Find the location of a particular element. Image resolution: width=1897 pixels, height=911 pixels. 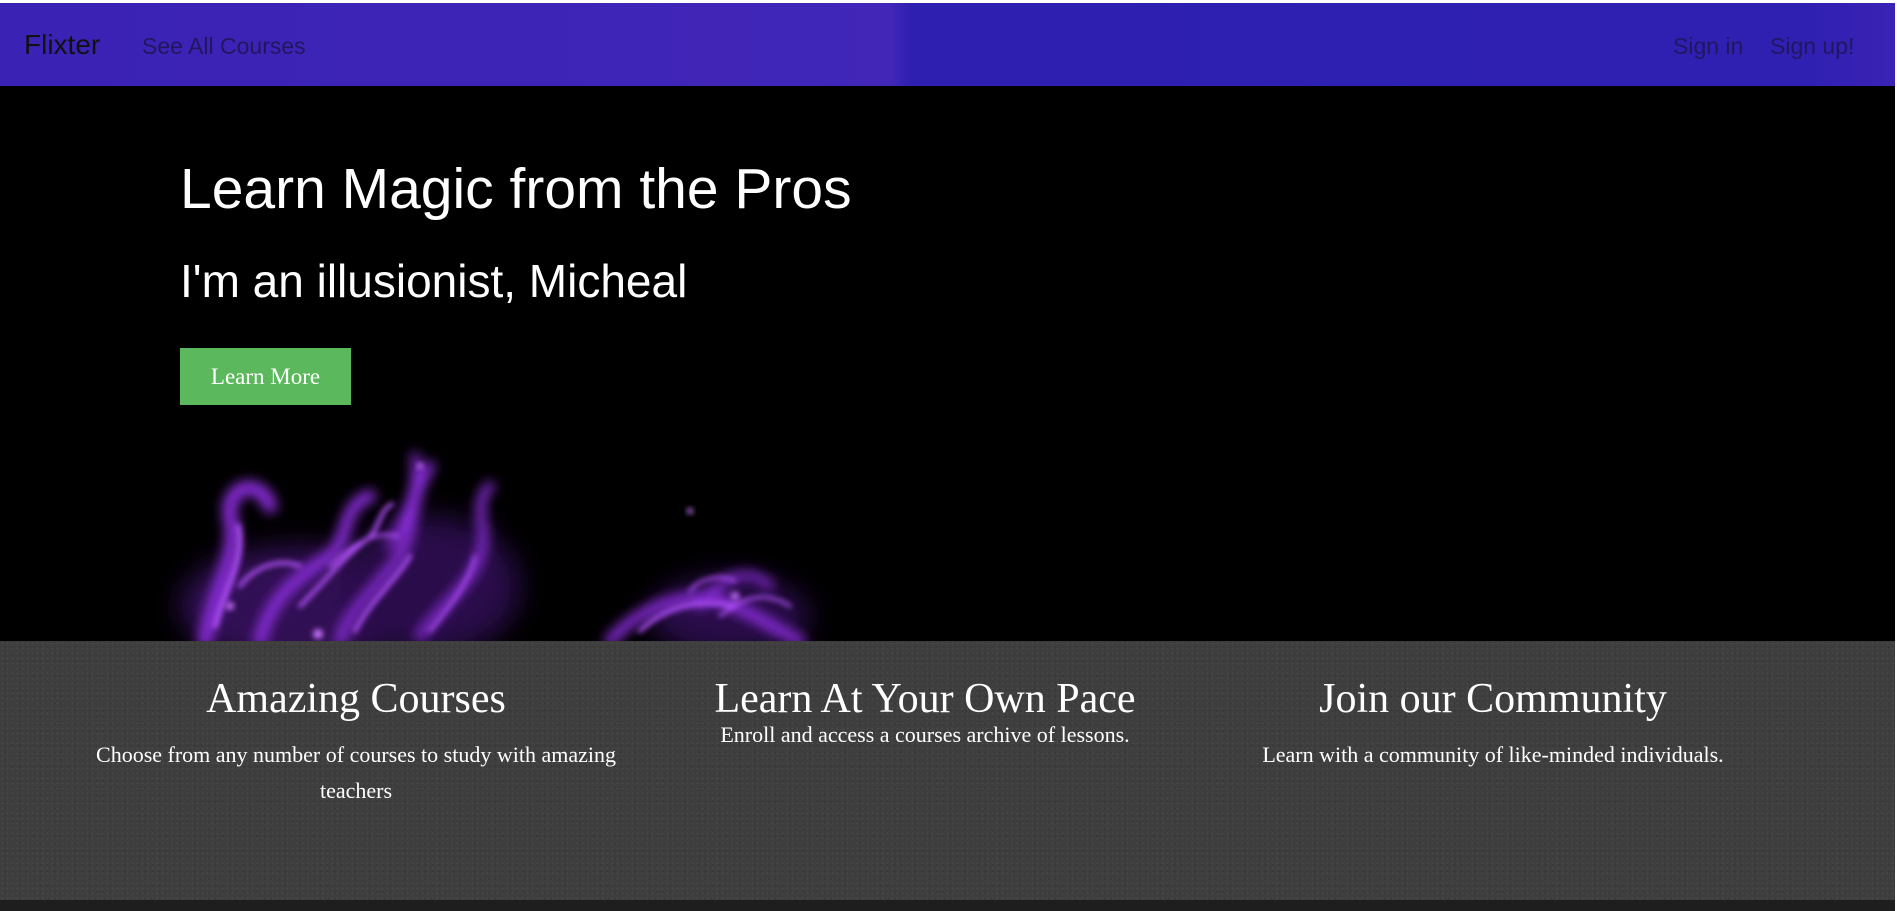

navbar: Flixter See All Courses Sign in Sign up! is located at coordinates (948, 43).